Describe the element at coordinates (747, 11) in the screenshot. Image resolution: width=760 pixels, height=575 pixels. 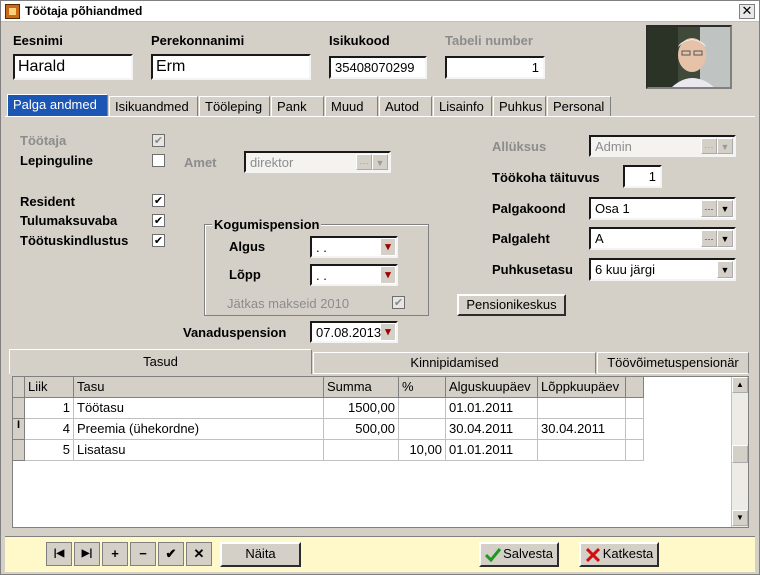
I see `close-button: ✕` at that location.